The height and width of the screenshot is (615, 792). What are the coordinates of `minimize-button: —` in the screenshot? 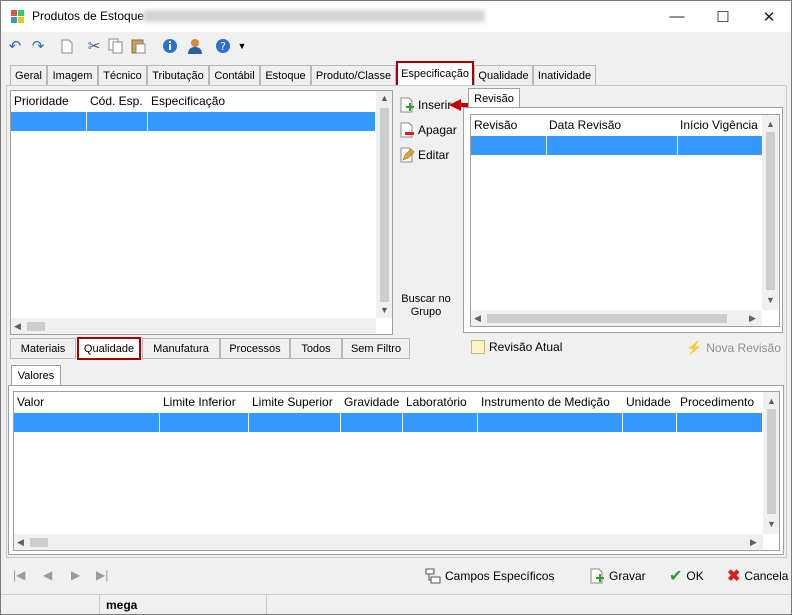 It's located at (677, 16).